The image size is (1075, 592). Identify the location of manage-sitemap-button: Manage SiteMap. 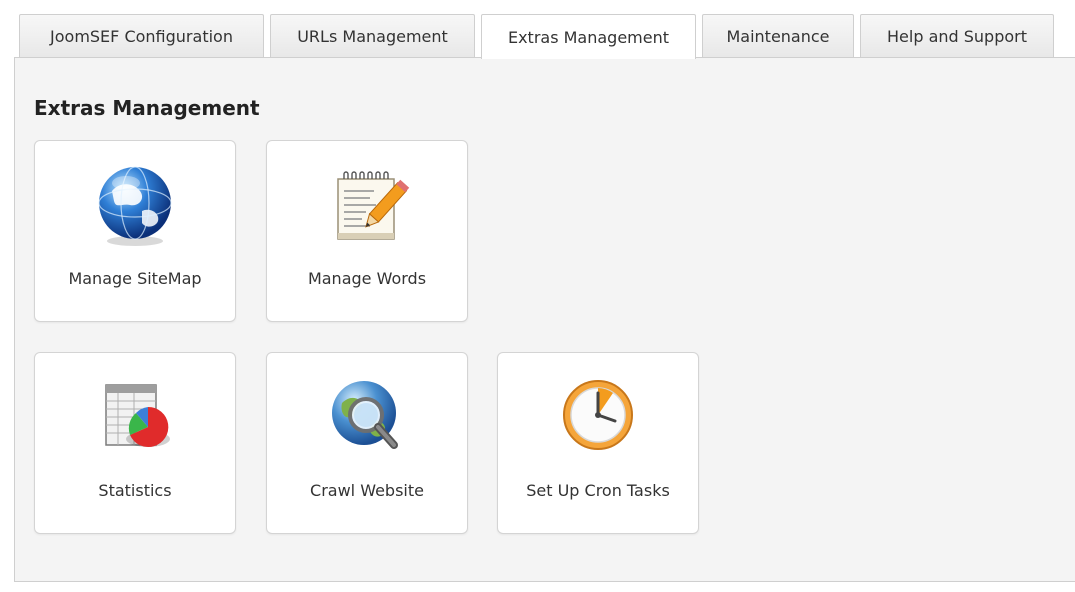
(135, 231).